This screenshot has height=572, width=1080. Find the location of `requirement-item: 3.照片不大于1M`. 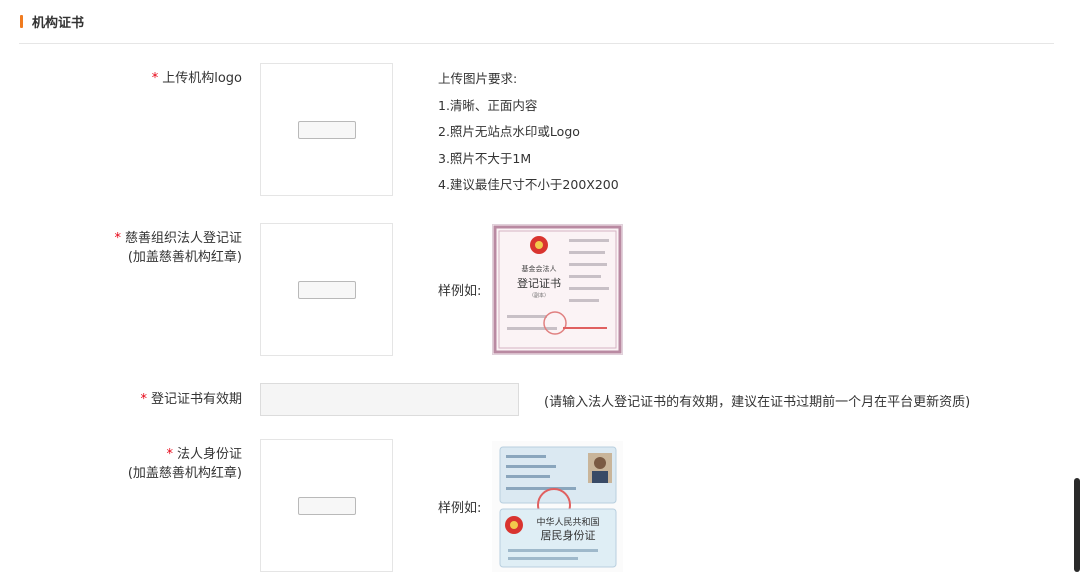

requirement-item: 3.照片不大于1M is located at coordinates (485, 158).